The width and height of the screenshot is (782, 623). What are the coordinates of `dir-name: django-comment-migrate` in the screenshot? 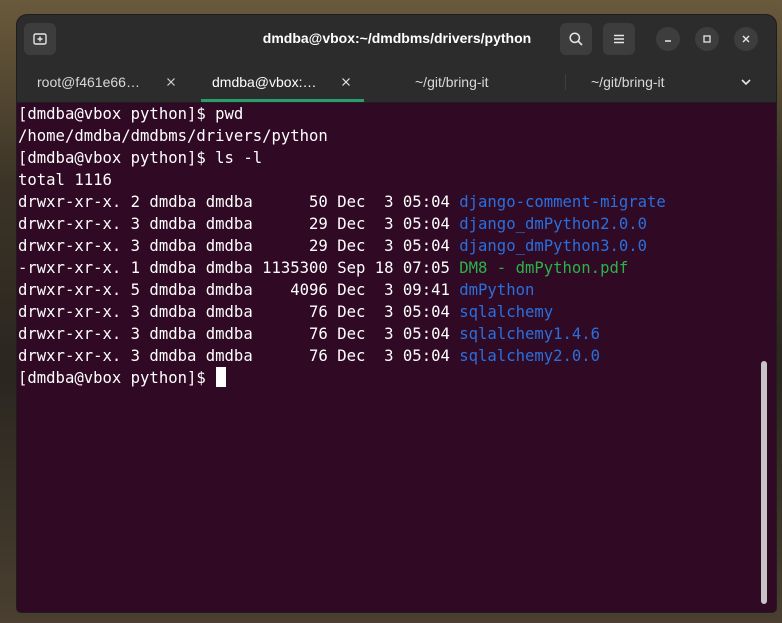 It's located at (562, 202).